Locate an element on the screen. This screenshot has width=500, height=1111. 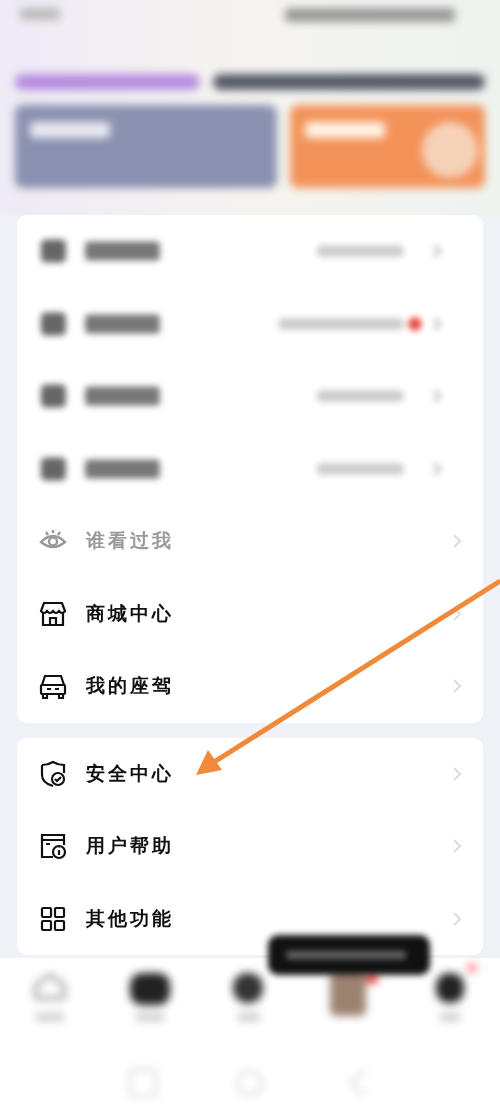
help-document-icon is located at coordinates (53, 846).